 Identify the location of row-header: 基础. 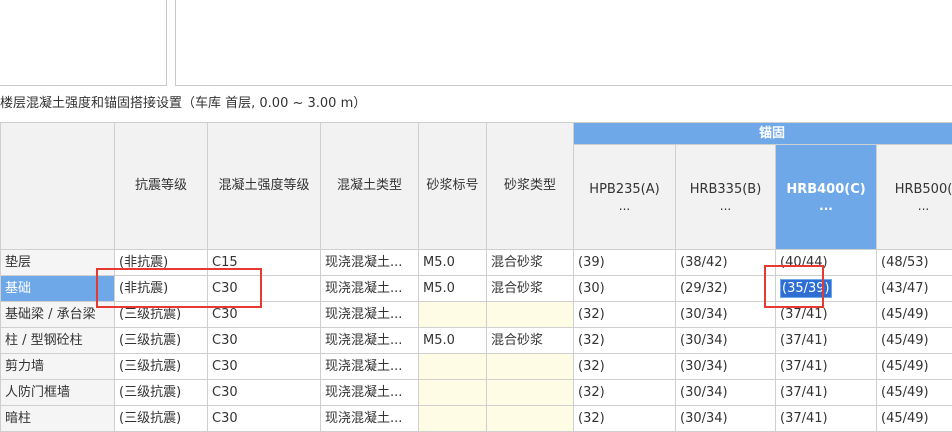
(58, 289).